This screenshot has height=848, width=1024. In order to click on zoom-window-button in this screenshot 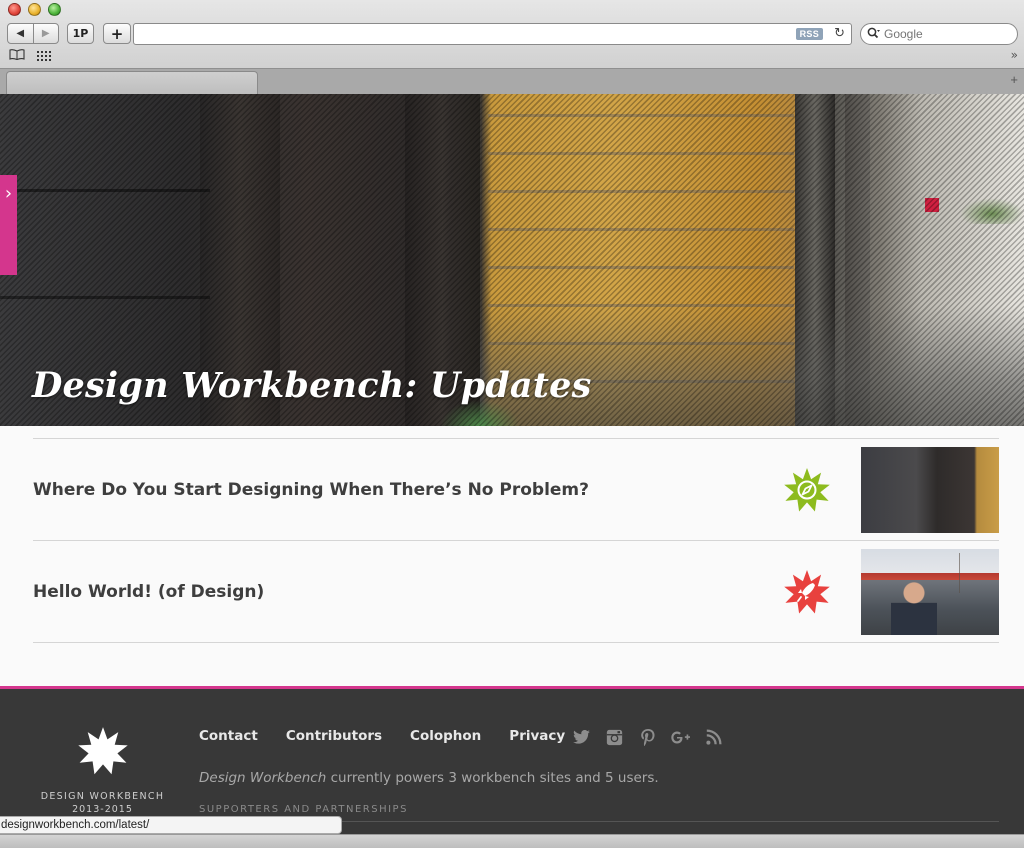, I will do `click(54, 9)`.